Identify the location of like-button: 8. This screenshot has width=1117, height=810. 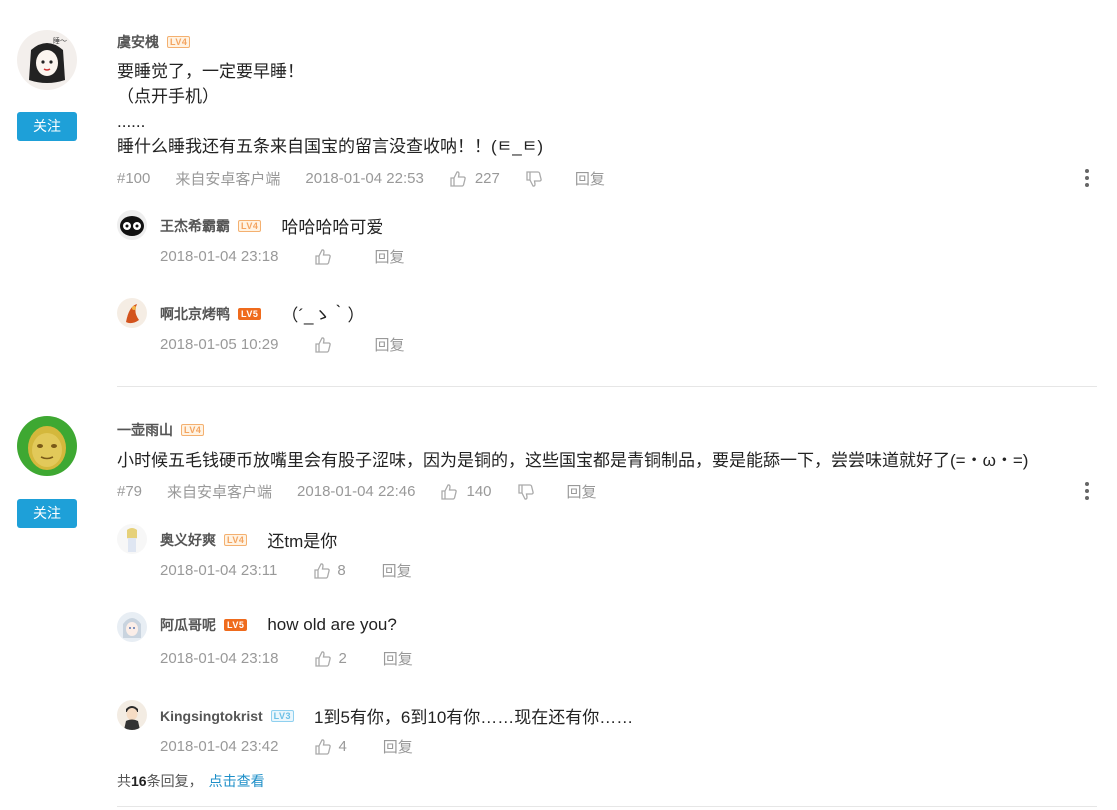
(329, 571).